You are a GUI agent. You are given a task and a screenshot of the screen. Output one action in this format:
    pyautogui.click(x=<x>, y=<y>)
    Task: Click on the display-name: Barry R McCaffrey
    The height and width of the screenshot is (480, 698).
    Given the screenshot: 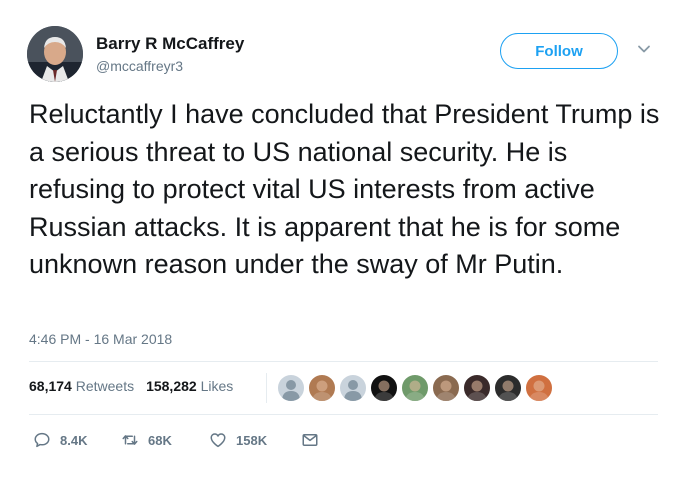 What is the action you would take?
    pyautogui.click(x=170, y=44)
    